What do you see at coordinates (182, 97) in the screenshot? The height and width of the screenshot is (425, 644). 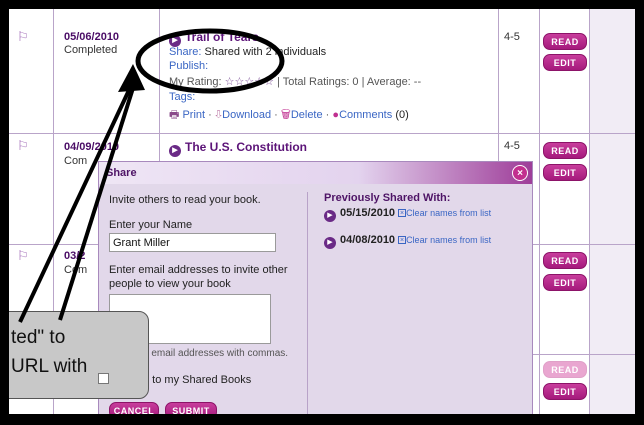 I see `tags-link: Tags:` at bounding box center [182, 97].